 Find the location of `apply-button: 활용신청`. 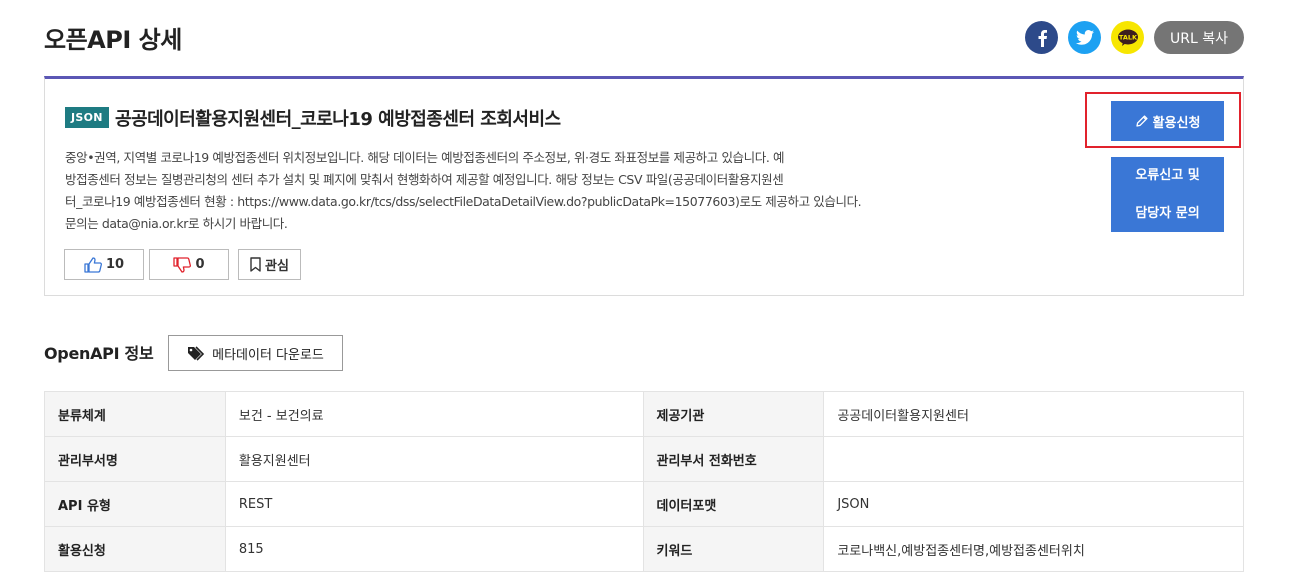

apply-button: 활용신청 is located at coordinates (1167, 121).